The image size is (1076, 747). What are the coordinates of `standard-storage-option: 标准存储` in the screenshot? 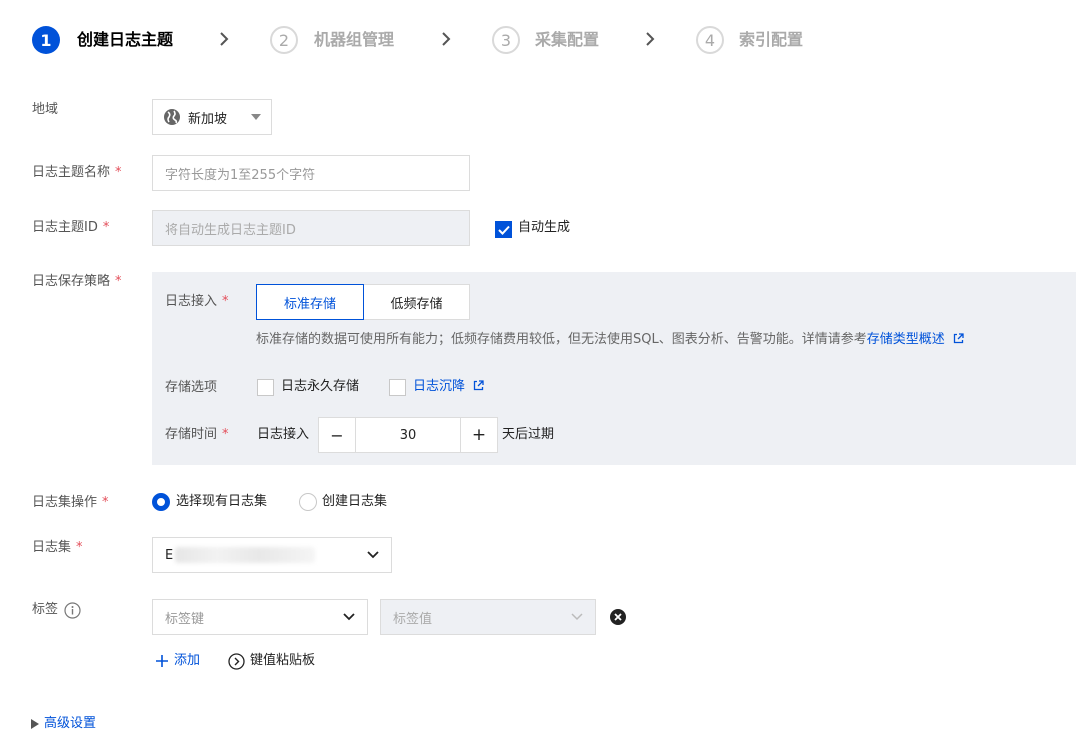 It's located at (310, 302).